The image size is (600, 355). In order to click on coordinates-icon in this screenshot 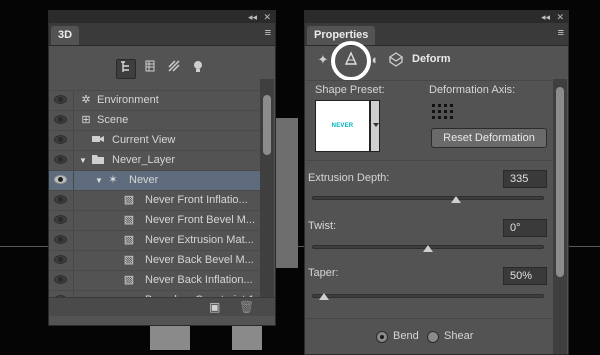, I will do `click(396, 60)`.